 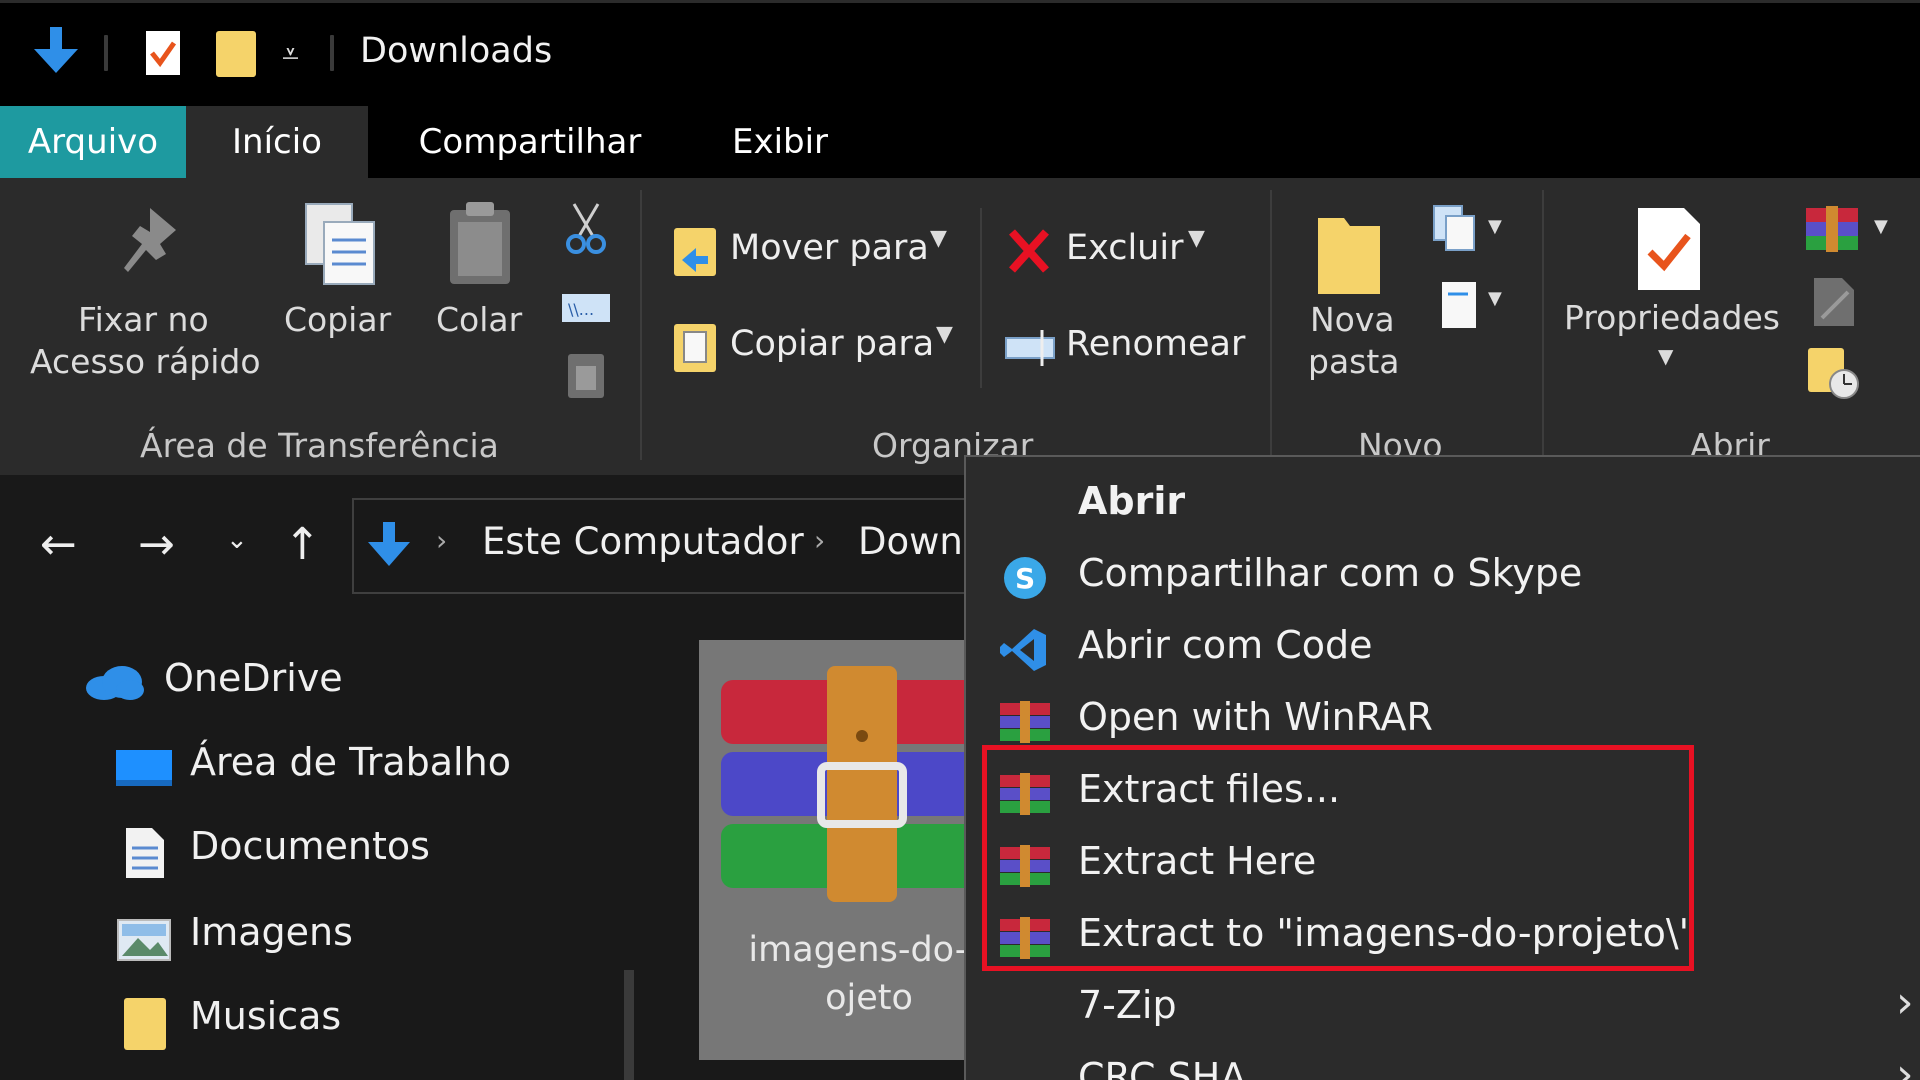 I want to click on breadcrumb-downloads: Down, so click(x=910, y=541).